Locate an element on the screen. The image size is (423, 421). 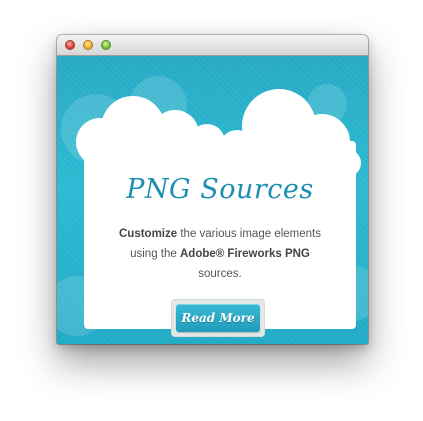
description-line-2: using the Adobe® Fireworks PNG is located at coordinates (220, 254).